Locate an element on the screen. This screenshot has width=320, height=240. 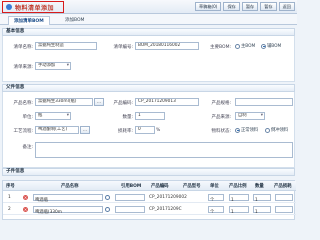
main-bom-yes-radio: 主BOM is located at coordinates (245, 46).